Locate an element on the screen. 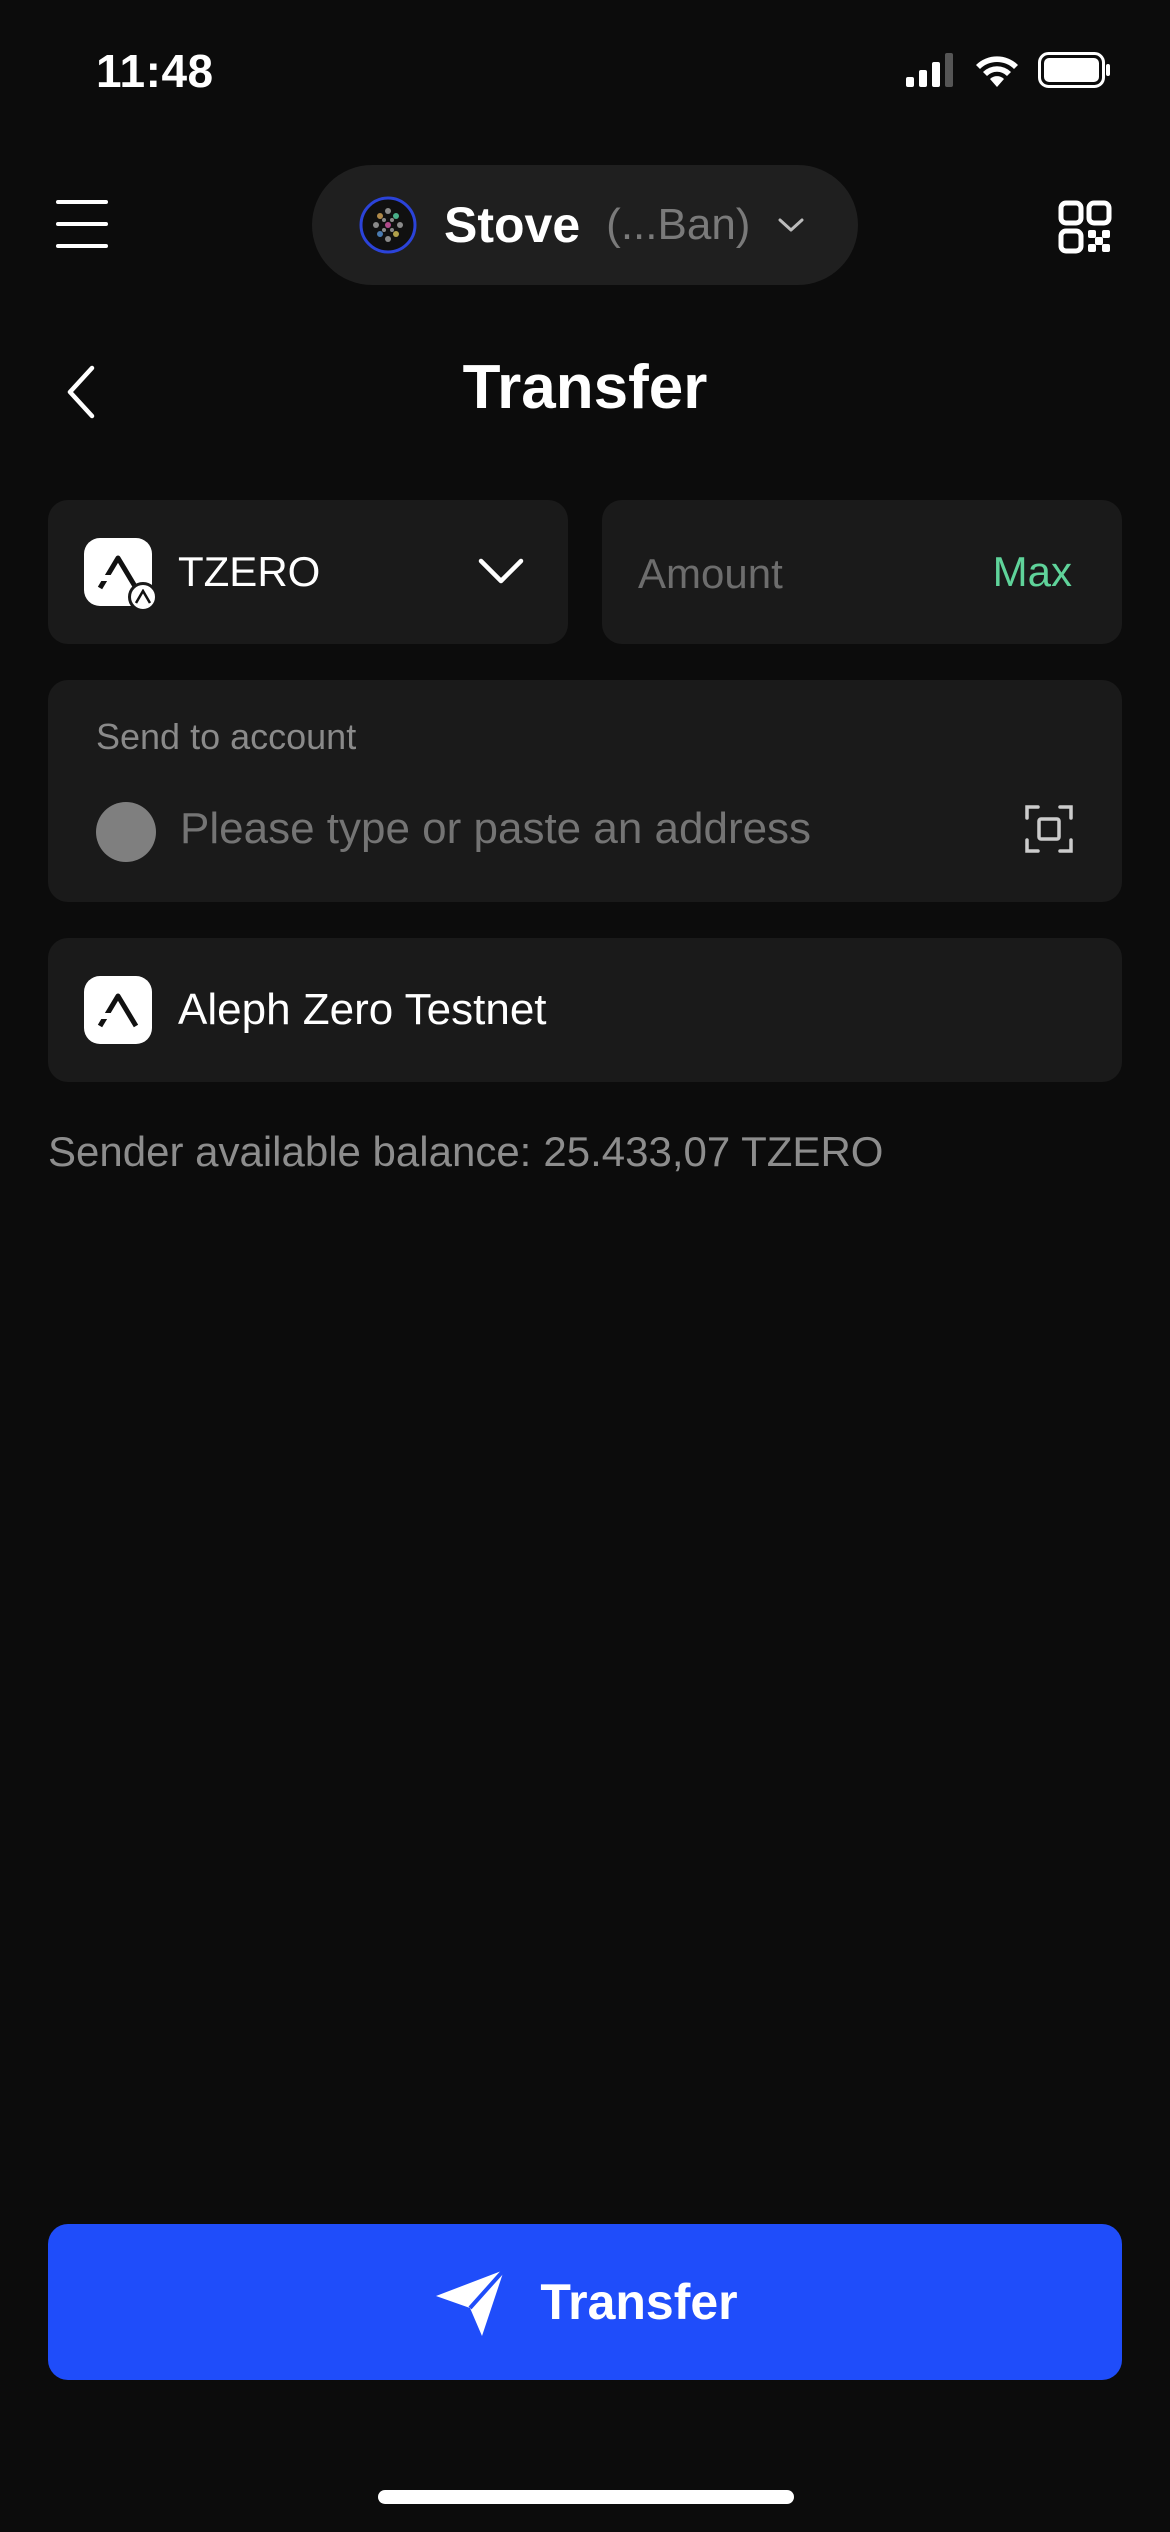  transfer-button: Transfer is located at coordinates (585, 2302).